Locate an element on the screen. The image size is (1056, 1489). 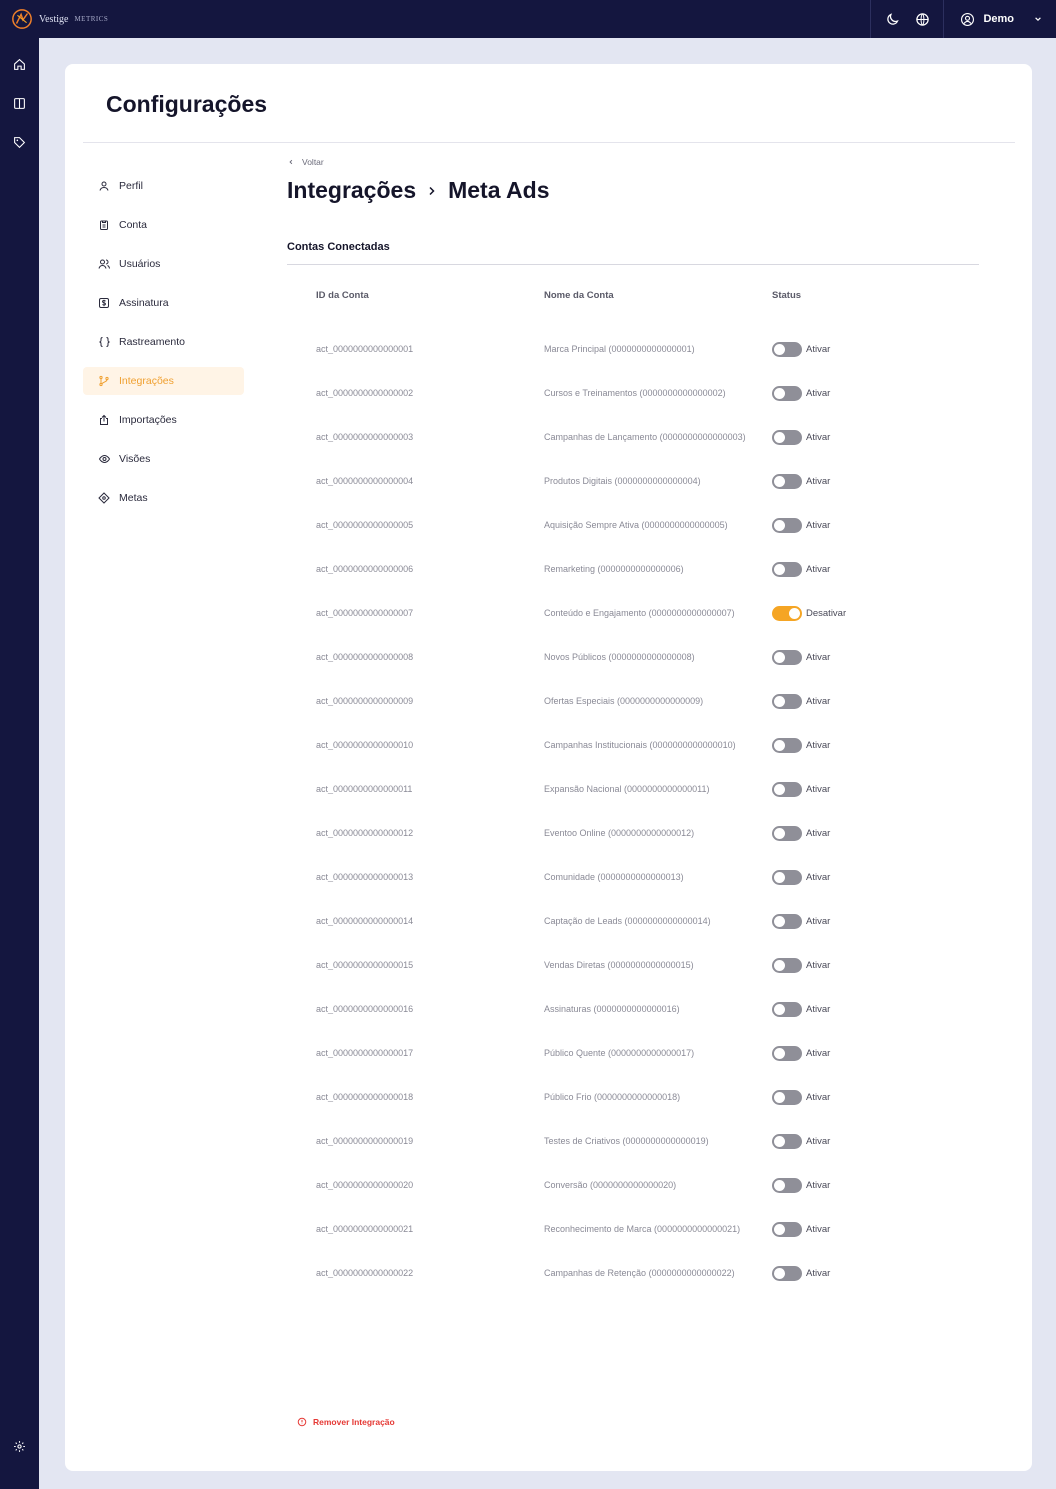
breadcrumb-integracoes: Integrações is located at coordinates (351, 190).